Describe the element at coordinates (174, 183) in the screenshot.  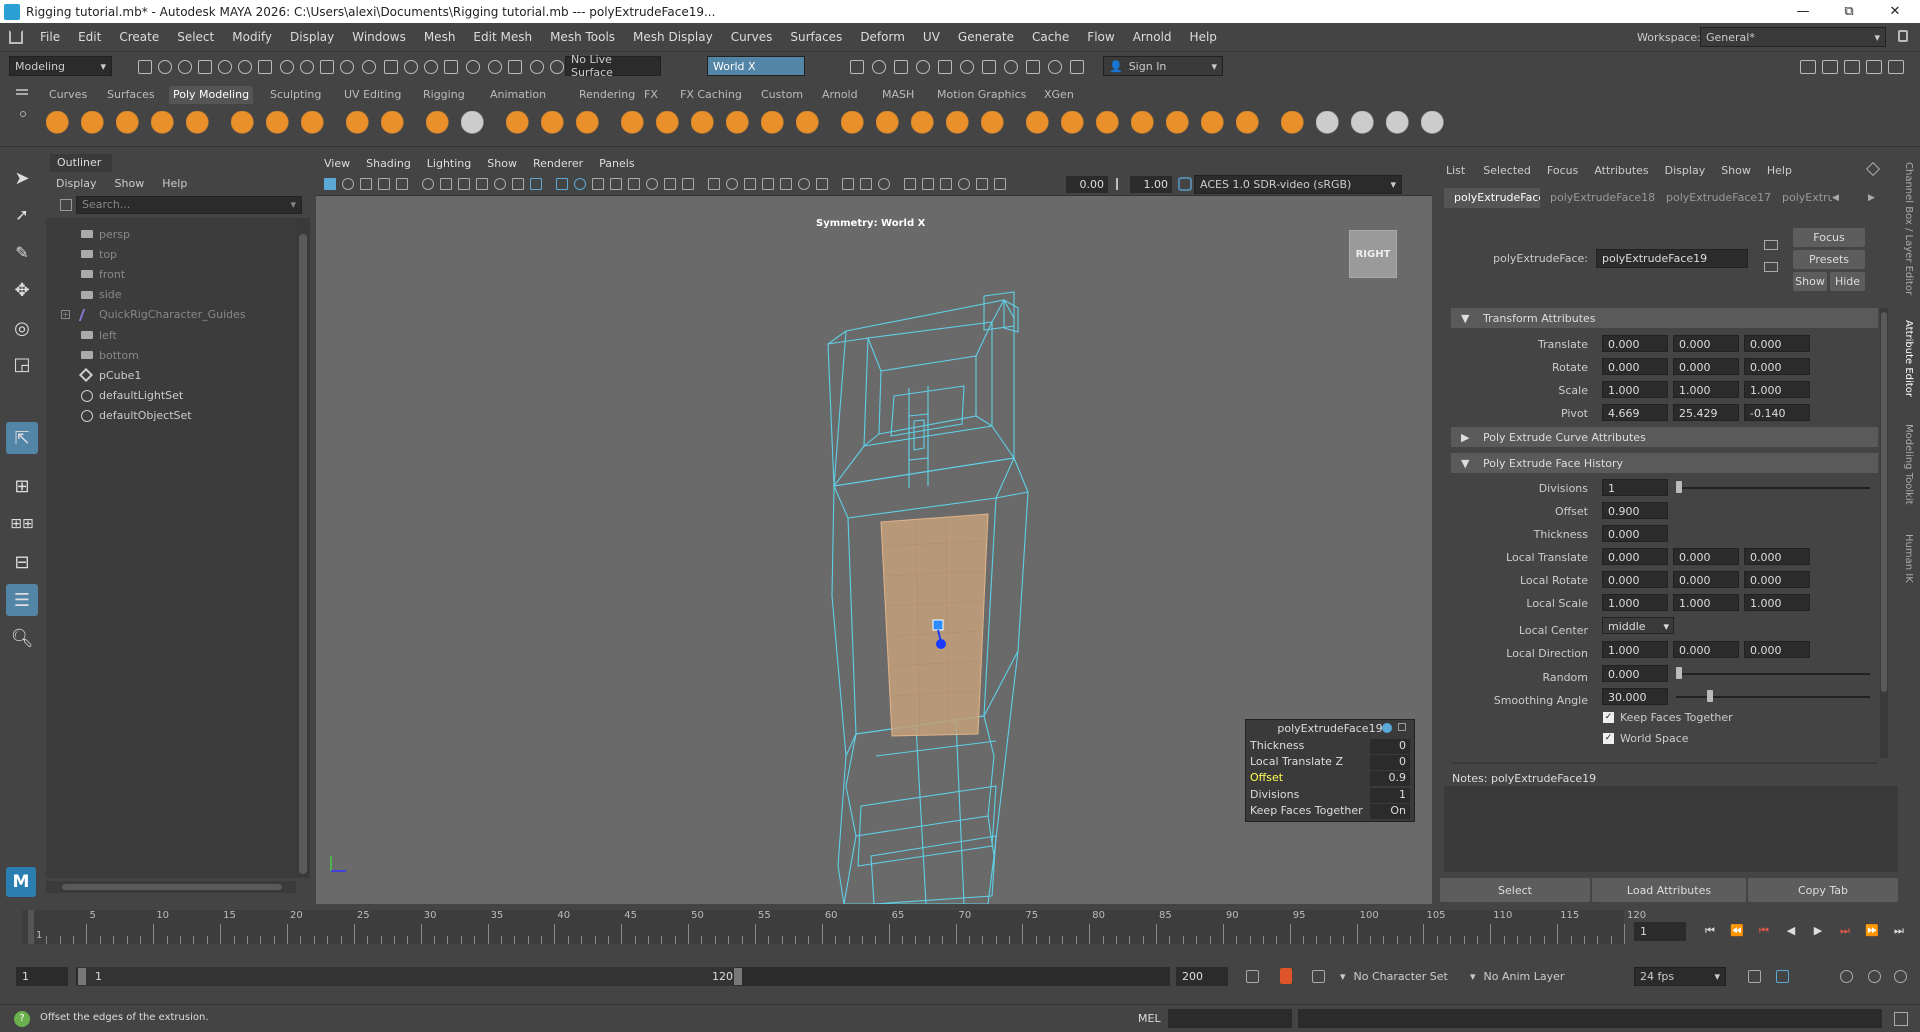
I see `outliner-menu-help: Help` at that location.